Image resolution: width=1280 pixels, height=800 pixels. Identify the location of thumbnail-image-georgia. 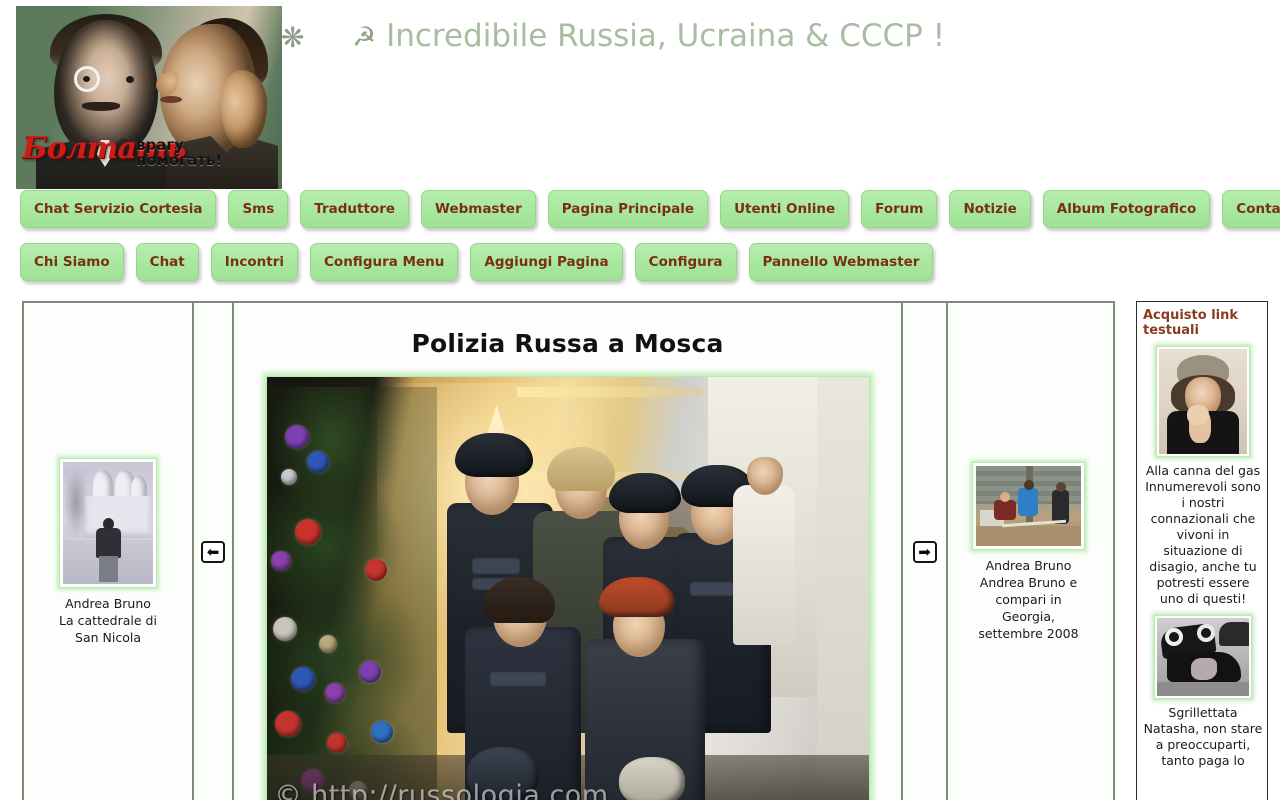
(1028, 506).